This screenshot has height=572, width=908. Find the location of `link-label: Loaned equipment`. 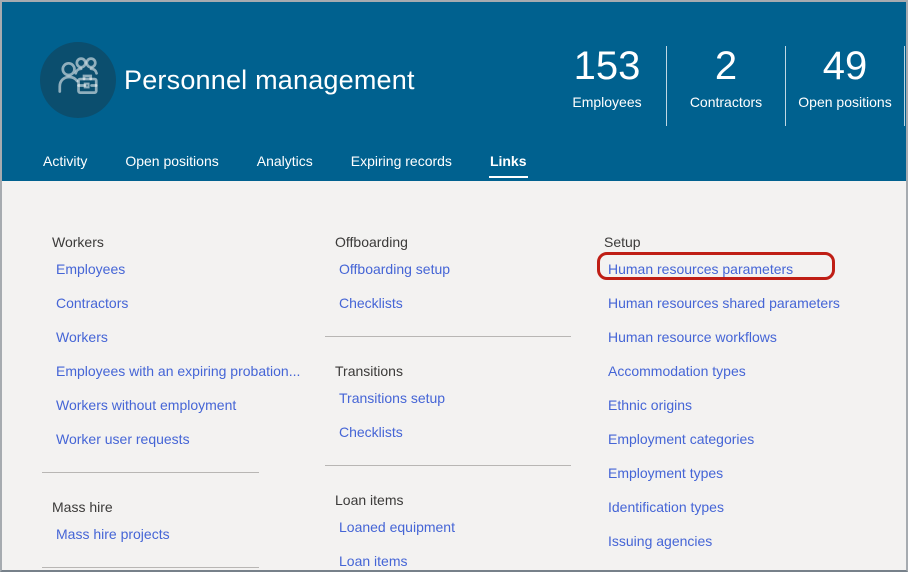

link-label: Loaned equipment is located at coordinates (397, 527).